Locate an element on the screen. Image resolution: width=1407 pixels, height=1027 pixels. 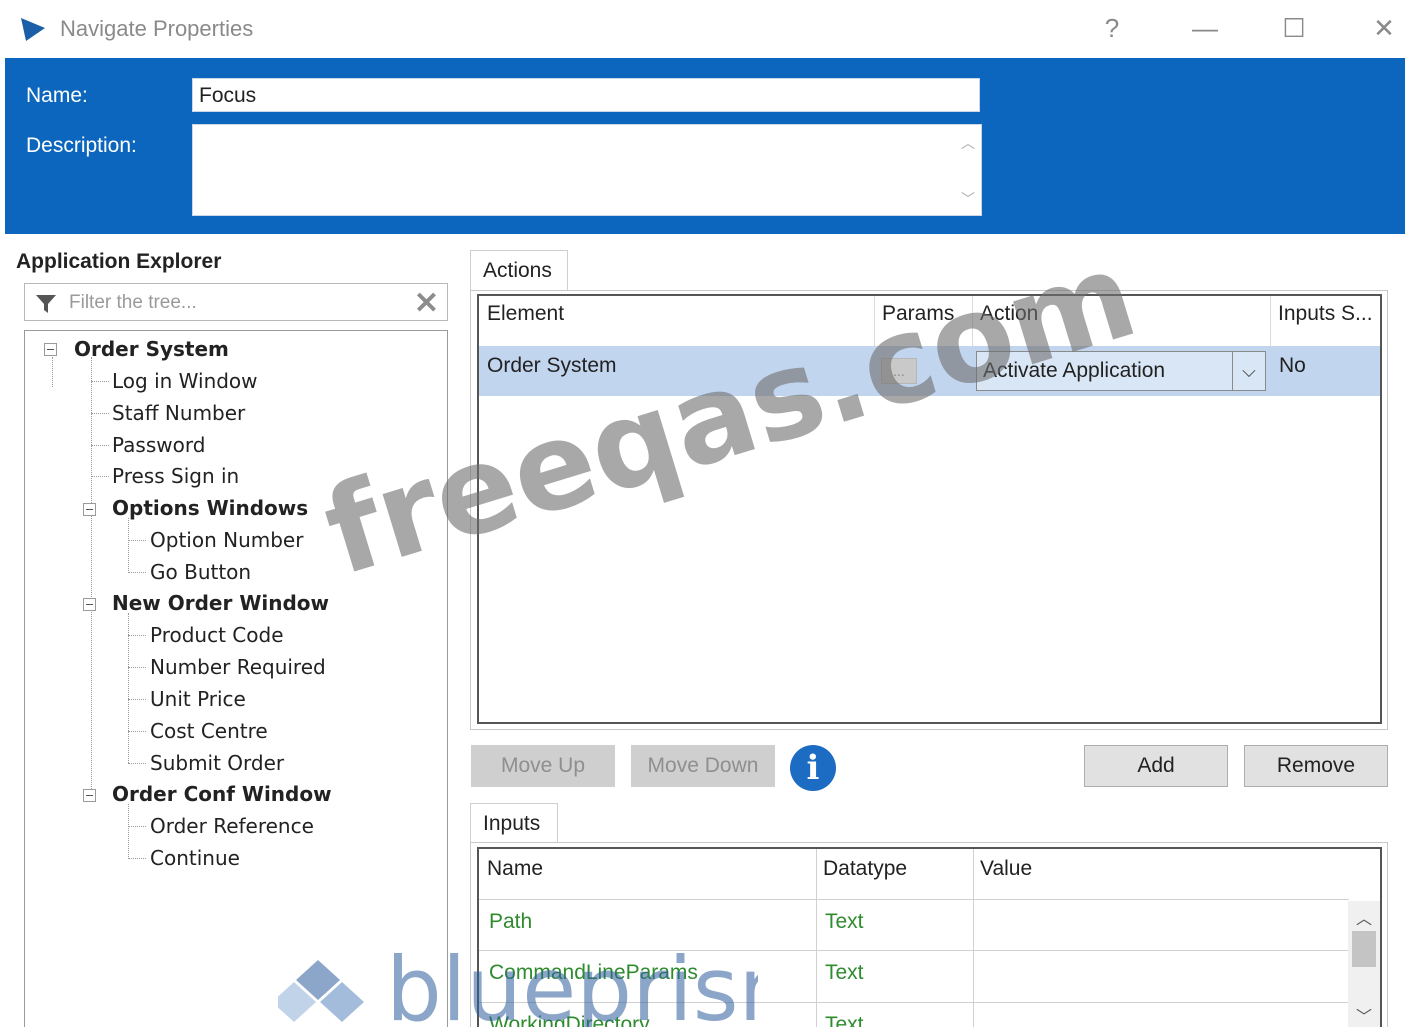
tab-inputs: Inputs is located at coordinates (514, 823).